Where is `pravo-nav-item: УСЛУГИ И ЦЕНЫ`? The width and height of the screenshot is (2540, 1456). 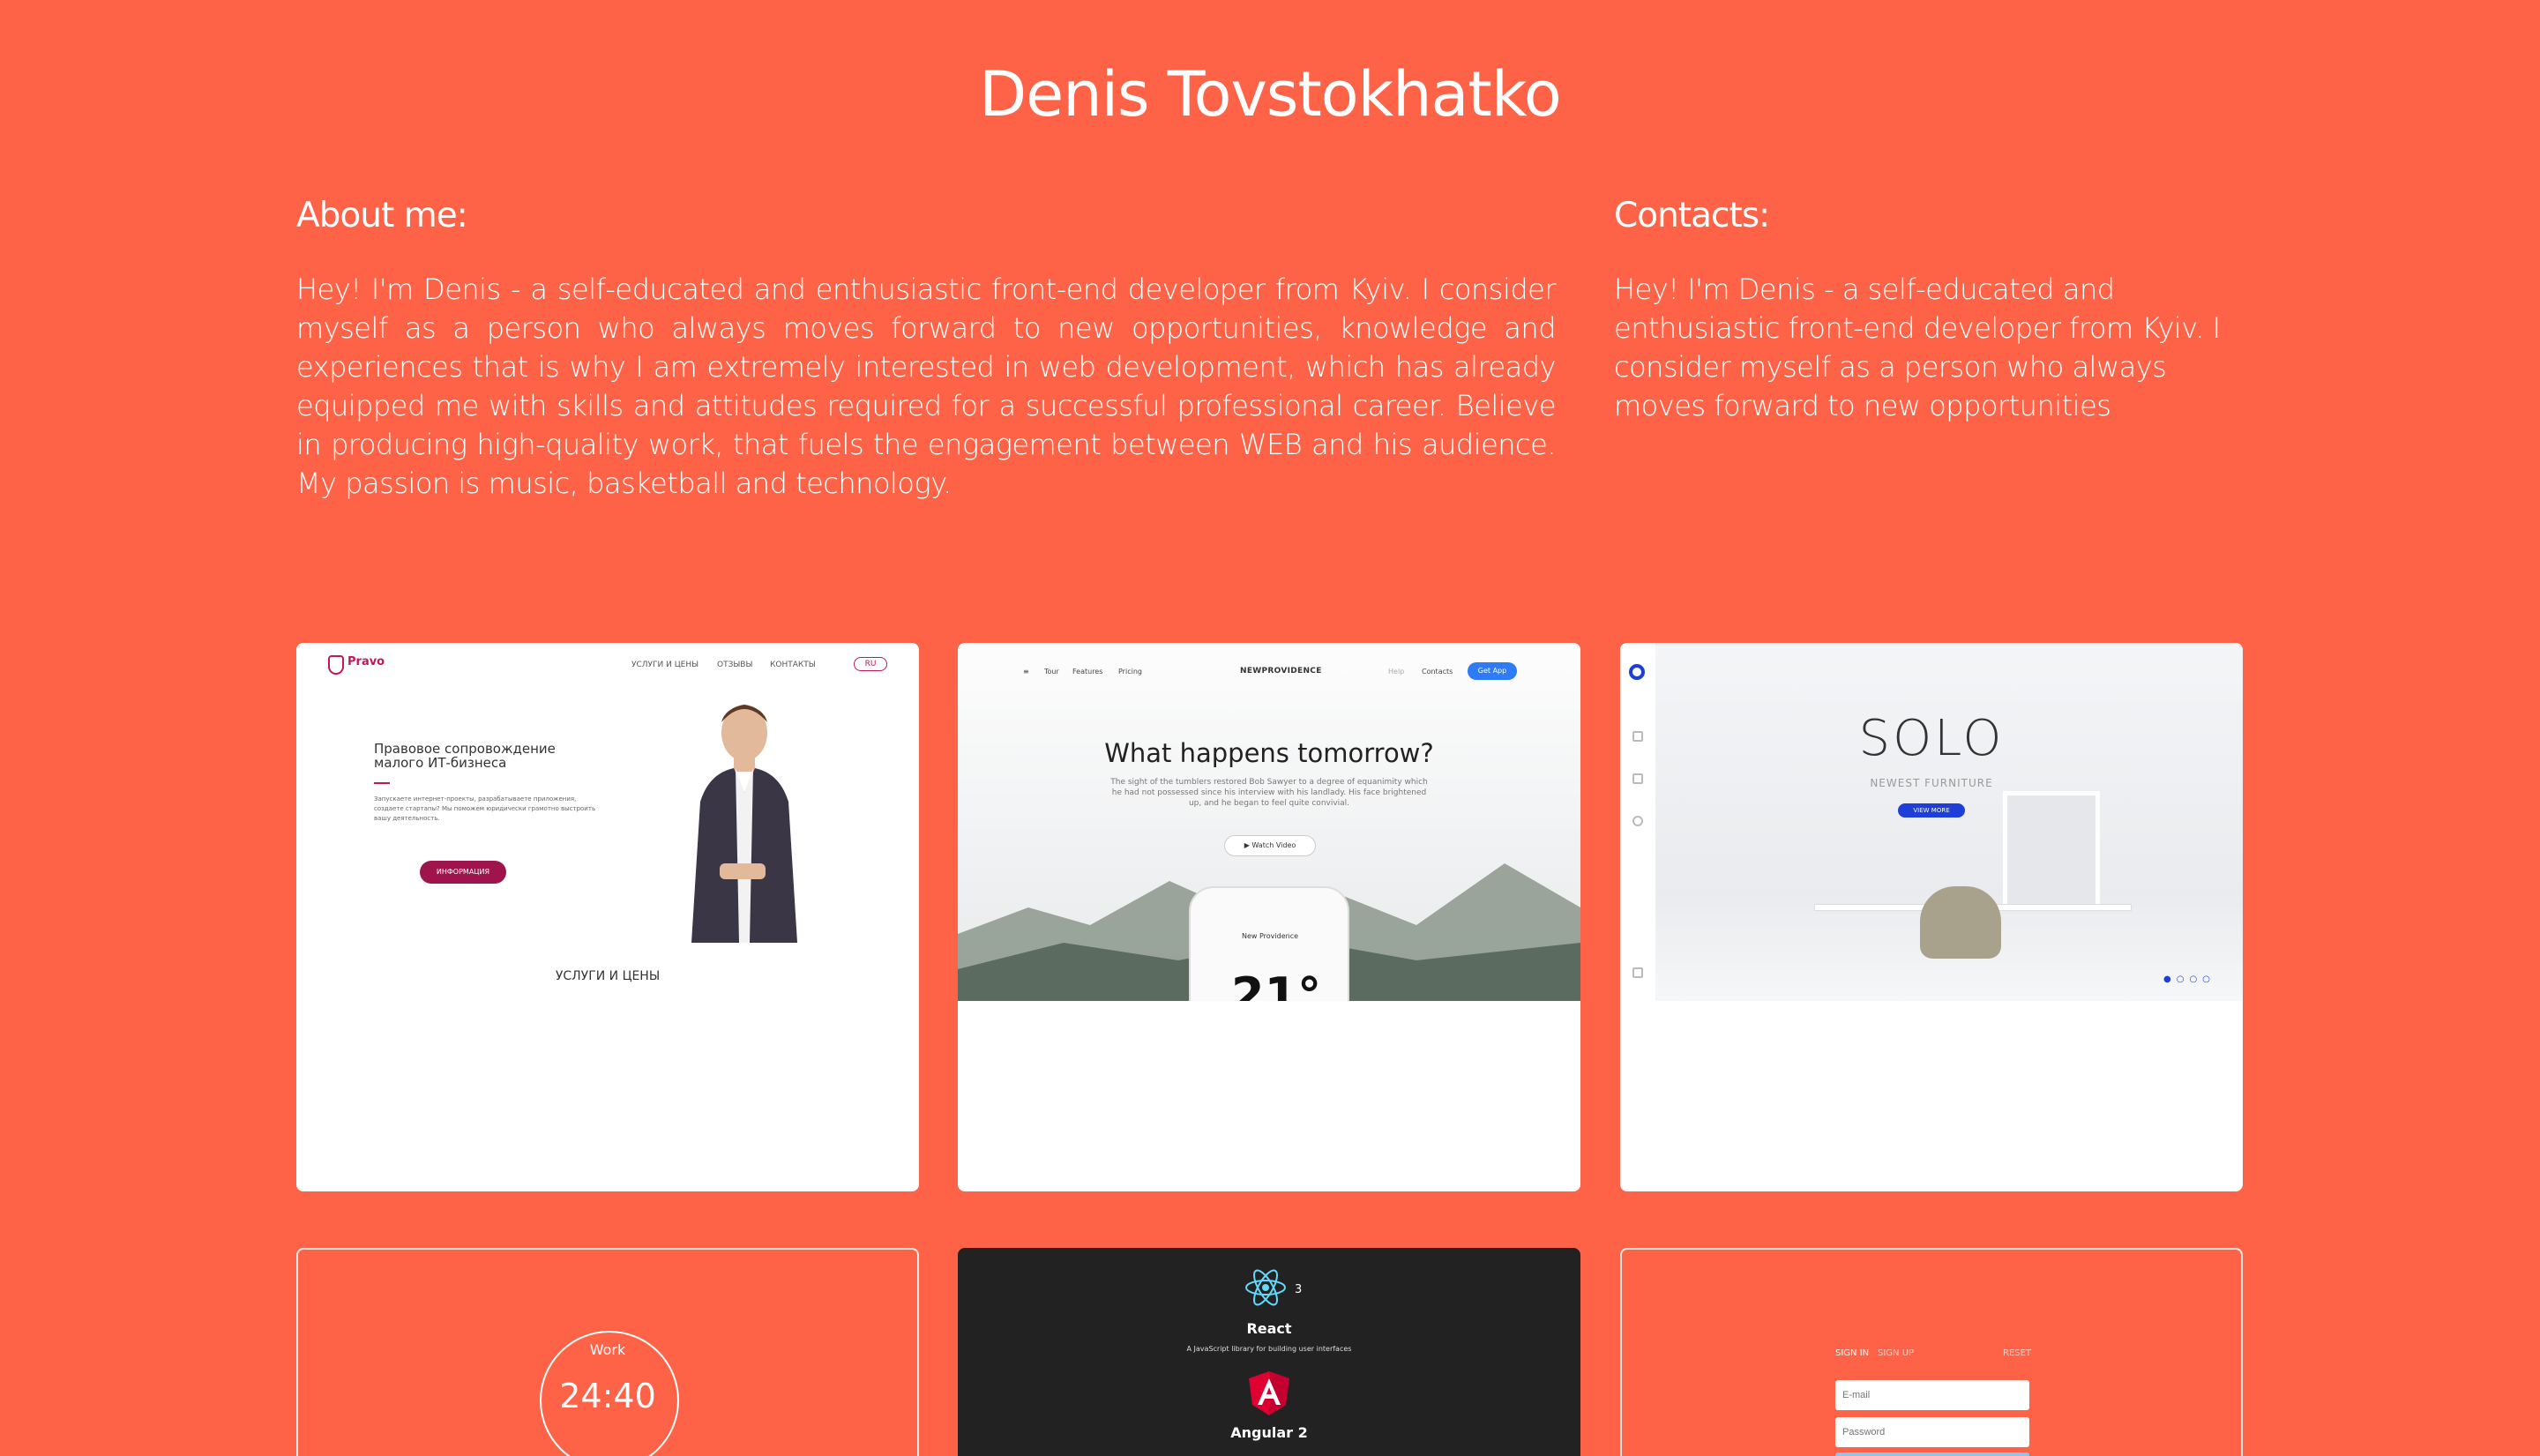 pravo-nav-item: УСЛУГИ И ЦЕНЫ is located at coordinates (665, 665).